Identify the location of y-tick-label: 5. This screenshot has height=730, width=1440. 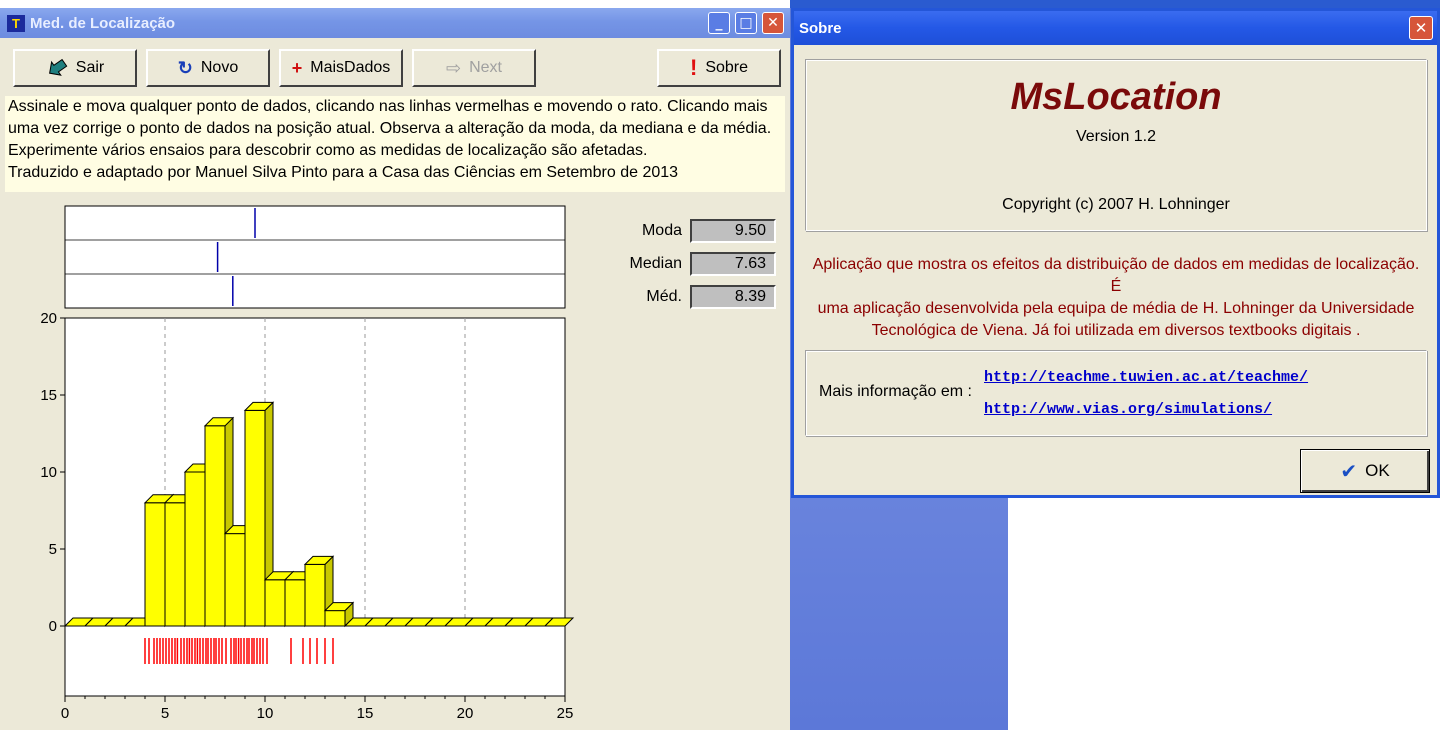
(53, 549).